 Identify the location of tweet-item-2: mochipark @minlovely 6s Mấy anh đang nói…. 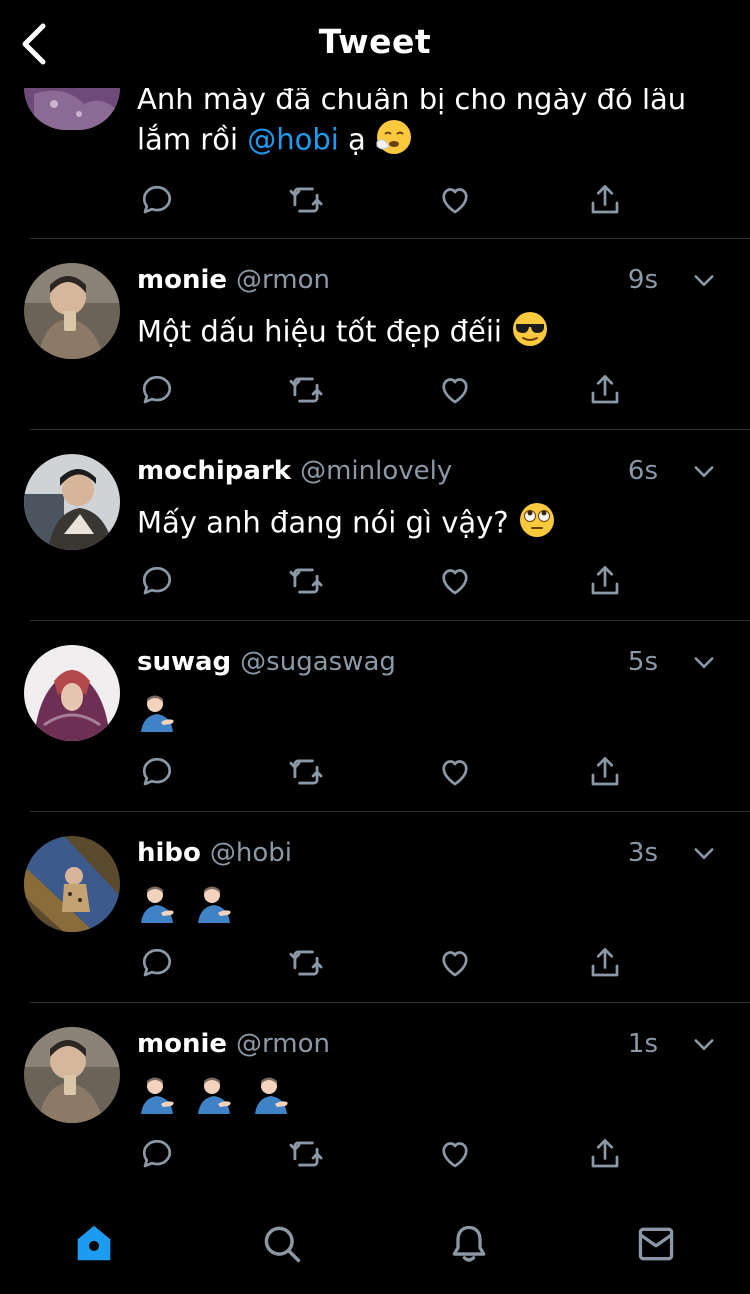
(375, 525).